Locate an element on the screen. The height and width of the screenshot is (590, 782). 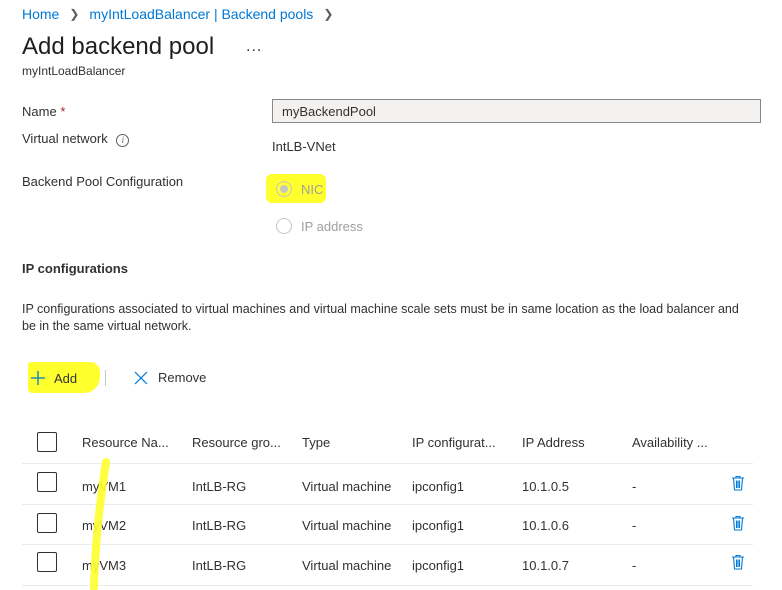
add-button: Add is located at coordinates (53, 378).